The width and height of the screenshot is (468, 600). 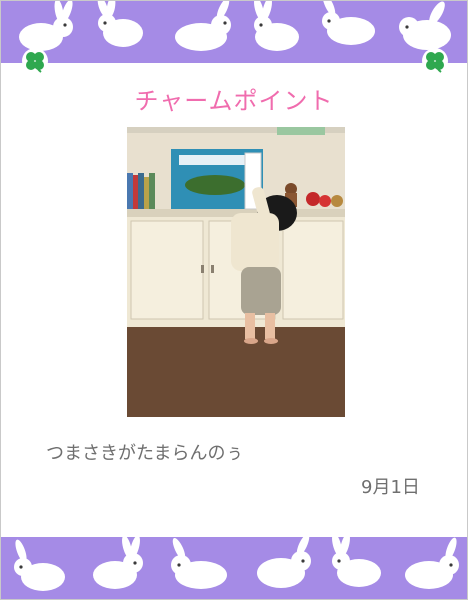 What do you see at coordinates (390, 487) in the screenshot?
I see `photo-date: 9月1日` at bounding box center [390, 487].